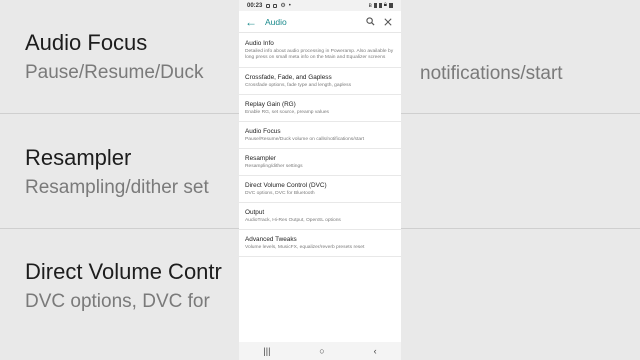 This screenshot has height=360, width=640. I want to click on signal-icon, so click(375, 5).